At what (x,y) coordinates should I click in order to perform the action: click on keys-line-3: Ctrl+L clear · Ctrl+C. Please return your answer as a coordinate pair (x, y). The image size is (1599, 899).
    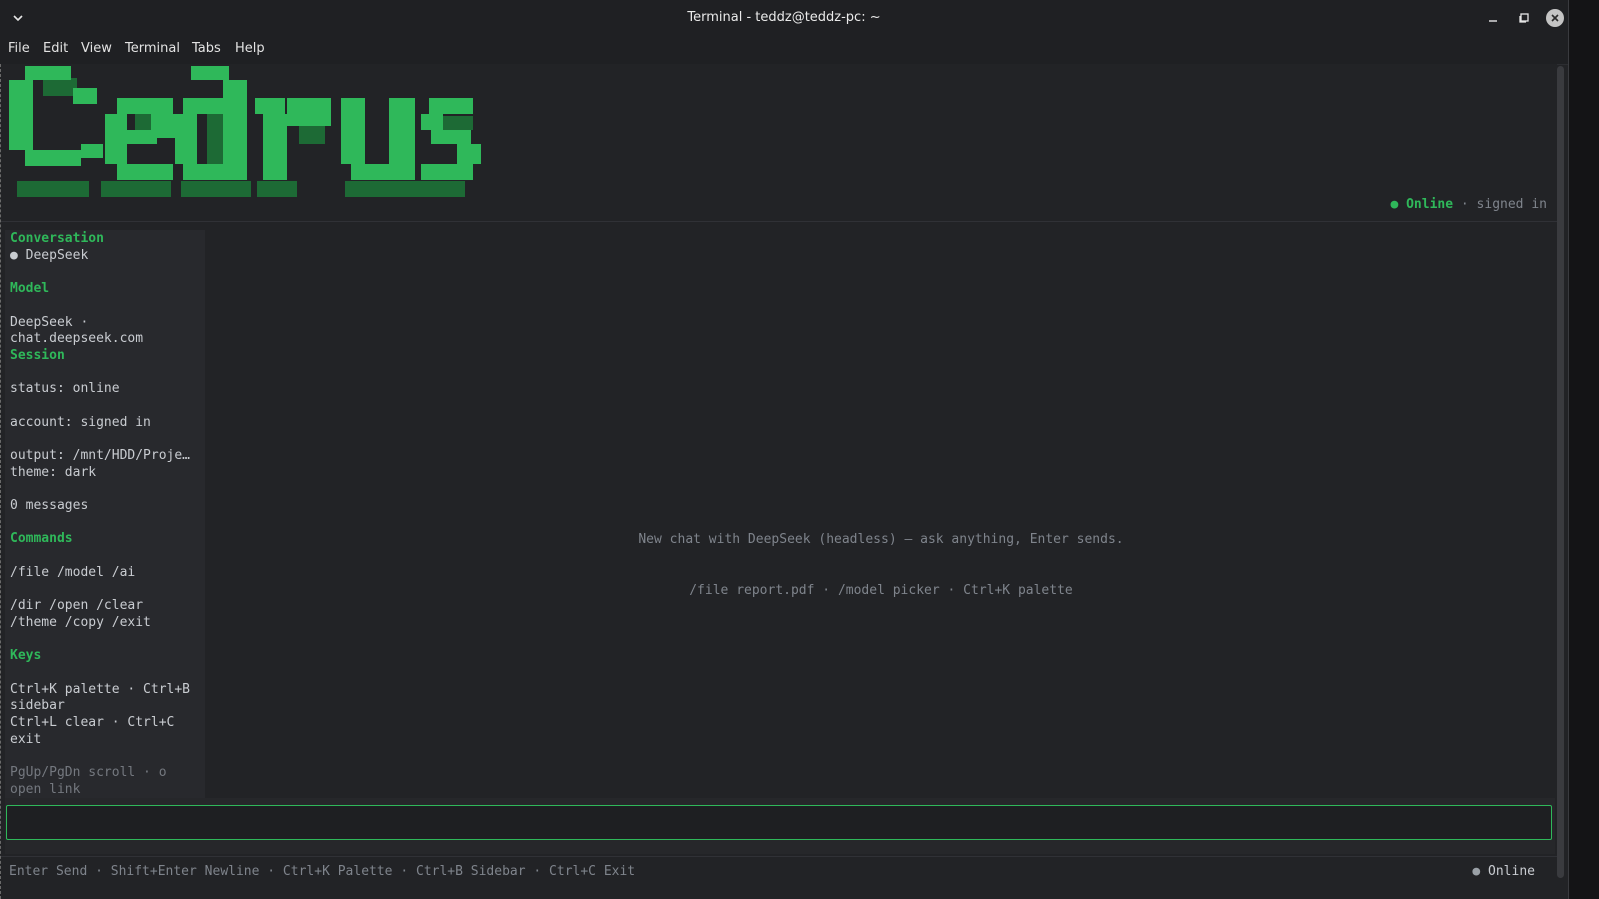
    Looking at the image, I should click on (92, 722).